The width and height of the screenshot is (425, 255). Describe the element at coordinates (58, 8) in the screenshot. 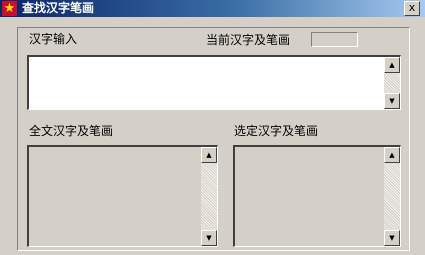

I see `window-title: 查找汉字笔画` at that location.